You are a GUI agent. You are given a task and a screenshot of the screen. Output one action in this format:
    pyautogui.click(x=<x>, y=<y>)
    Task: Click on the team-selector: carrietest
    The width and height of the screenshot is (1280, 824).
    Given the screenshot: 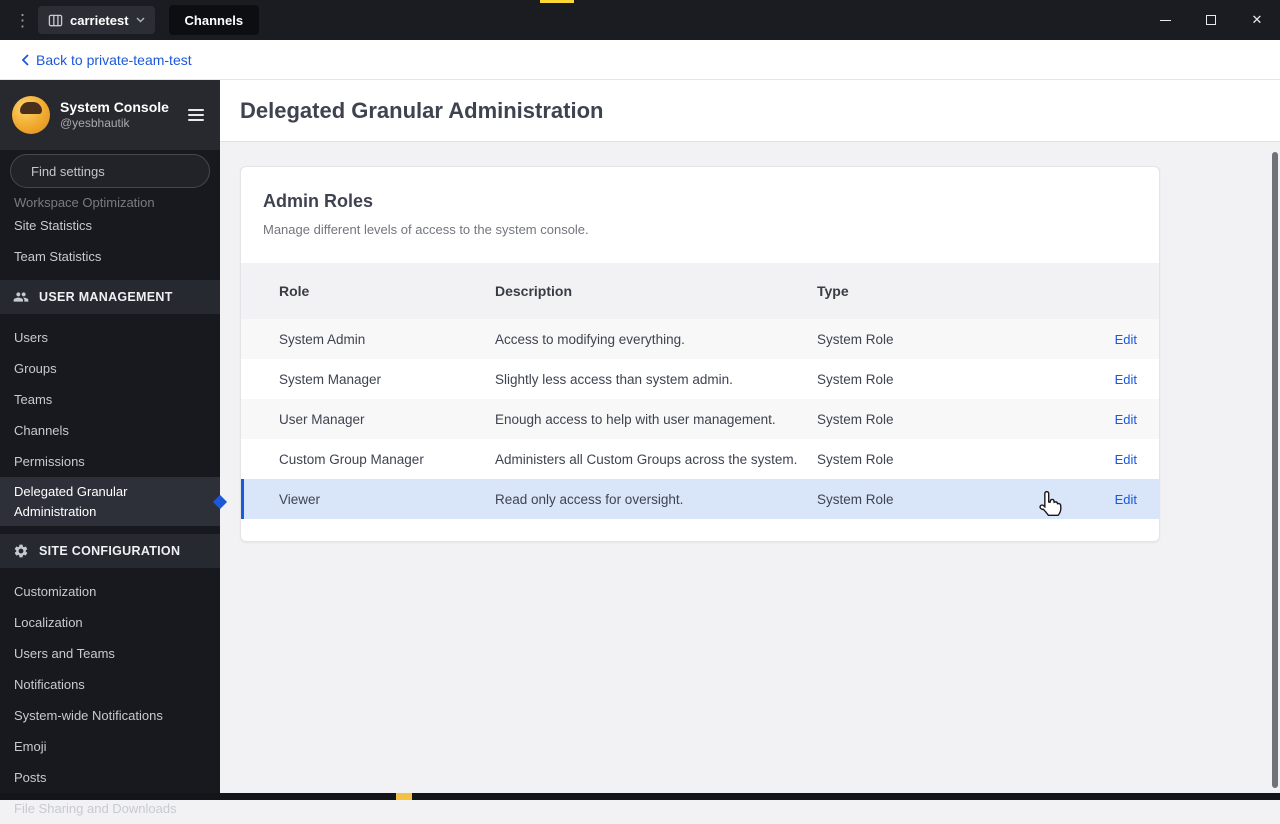 What is the action you would take?
    pyautogui.click(x=96, y=20)
    